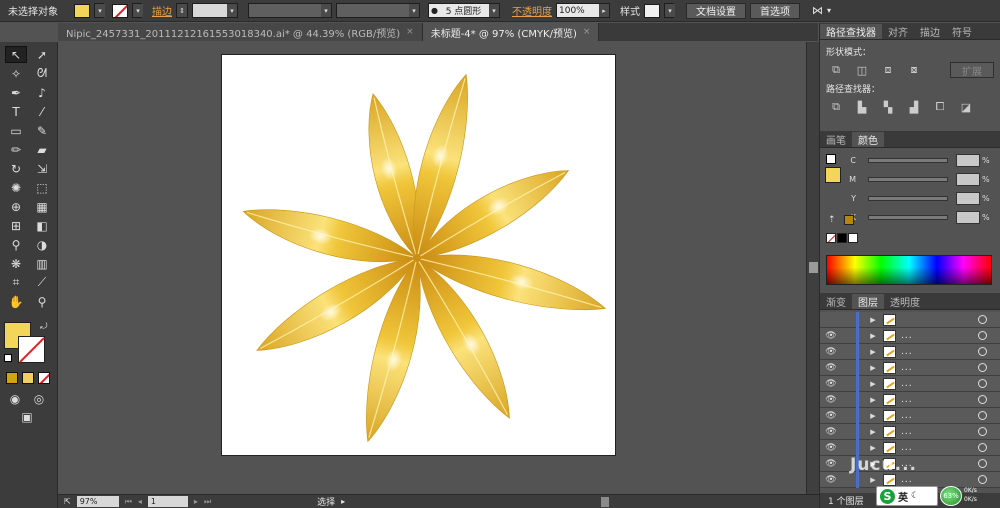 This screenshot has width=1000, height=508. I want to click on lasso-tool-icon: ᘛ, so click(42, 73).